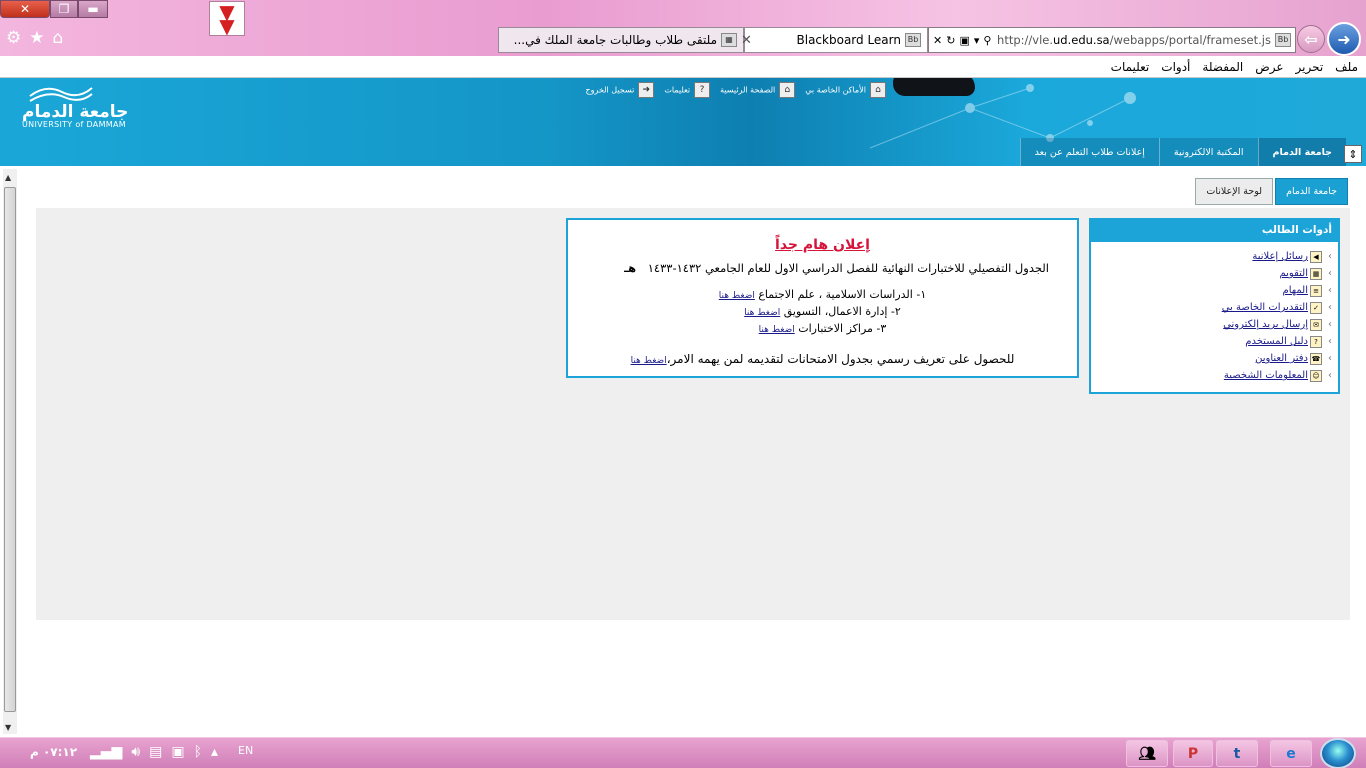 This screenshot has width=1366, height=768. What do you see at coordinates (58, 38) in the screenshot?
I see `home-icon: ⌂` at bounding box center [58, 38].